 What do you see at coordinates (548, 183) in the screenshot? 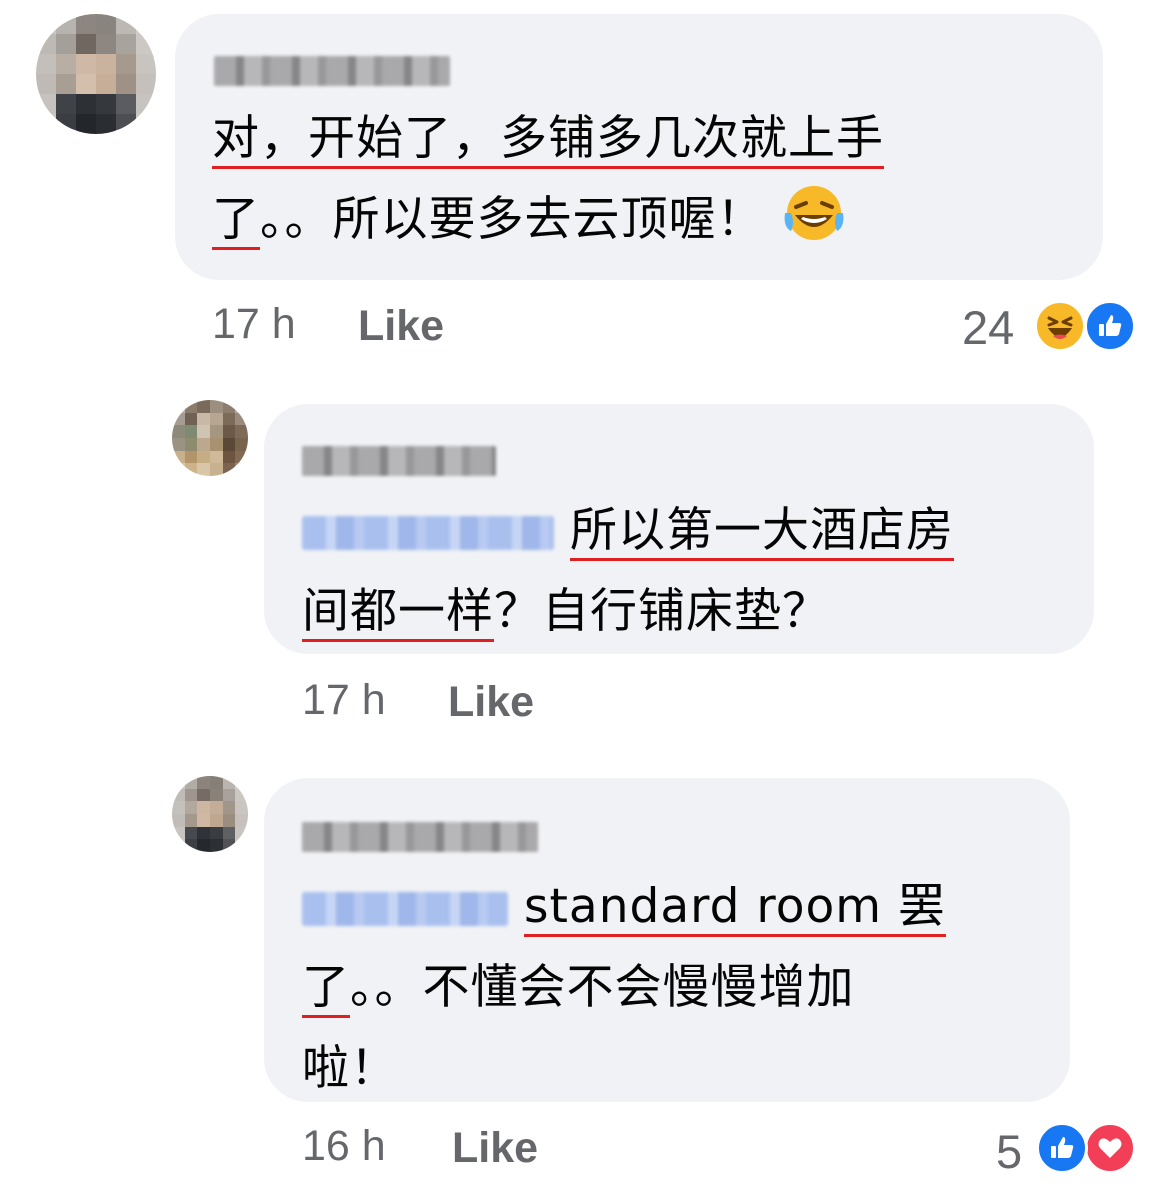
I see `comment-text: 对，开始了，多铺多几次就上手 了。。所以要多去云顶喔！` at bounding box center [548, 183].